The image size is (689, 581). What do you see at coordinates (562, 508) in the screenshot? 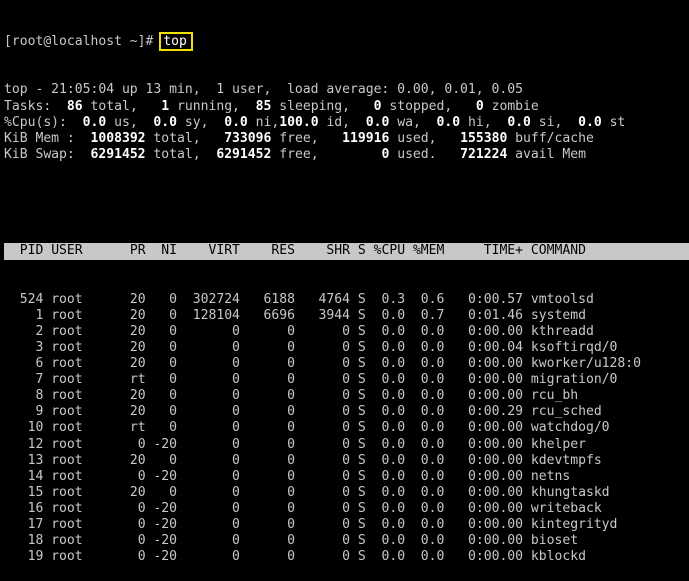
I see `cell-command: writeback` at bounding box center [562, 508].